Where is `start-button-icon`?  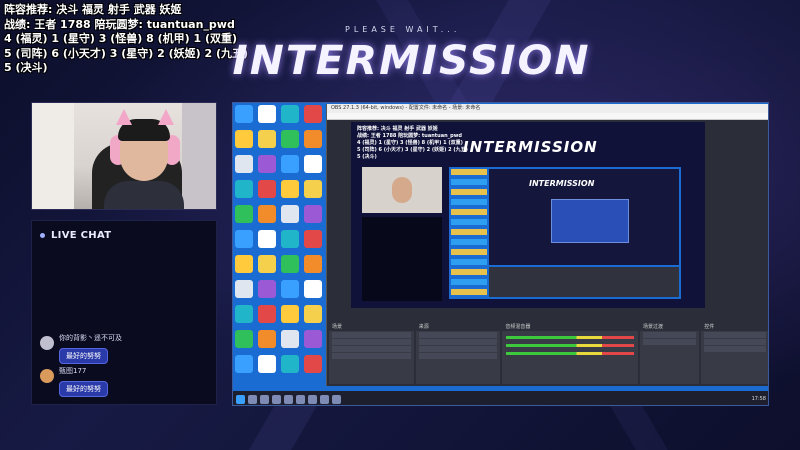
start-button-icon is located at coordinates (240, 399).